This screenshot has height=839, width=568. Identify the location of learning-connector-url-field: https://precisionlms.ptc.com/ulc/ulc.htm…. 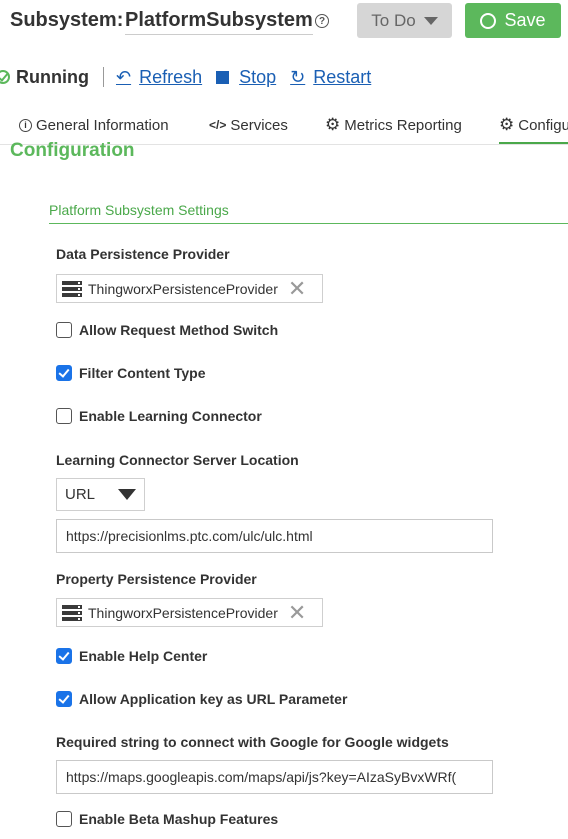
(274, 536).